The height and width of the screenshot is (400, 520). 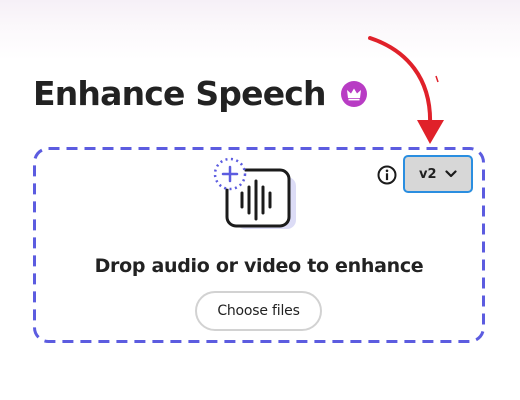 What do you see at coordinates (438, 174) in the screenshot?
I see `version-select: v2` at bounding box center [438, 174].